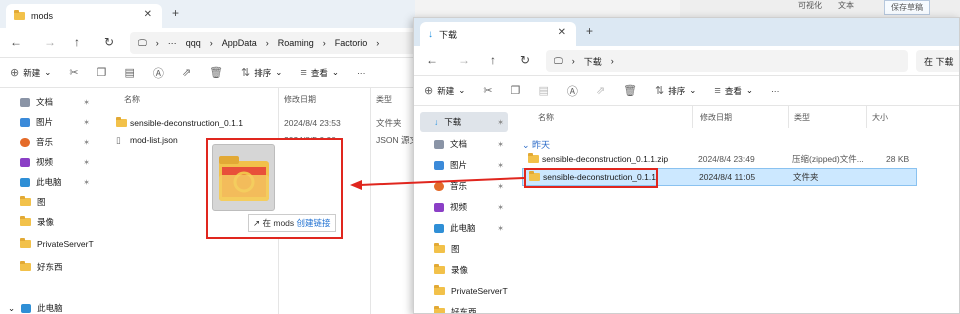 This screenshot has height=314, width=960. I want to click on documents-icon, so click(25, 102).